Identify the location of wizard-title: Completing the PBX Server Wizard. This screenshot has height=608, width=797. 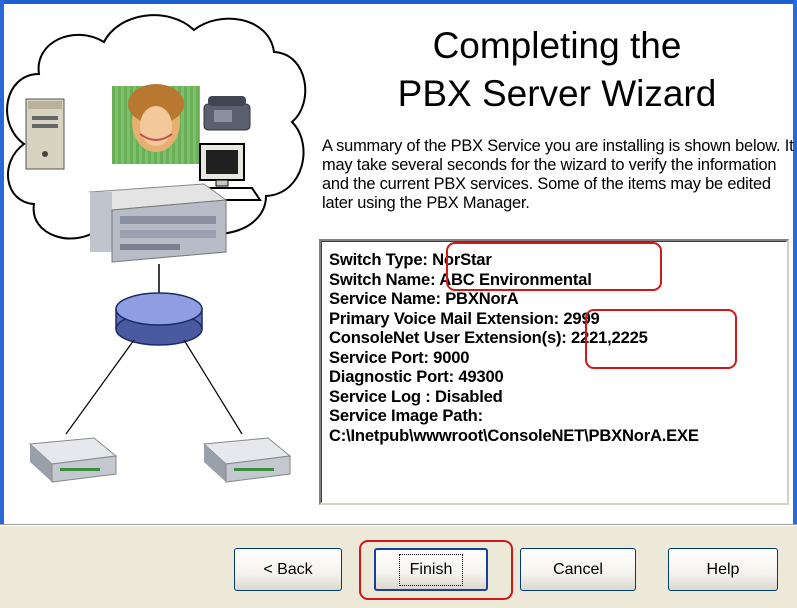
(557, 70).